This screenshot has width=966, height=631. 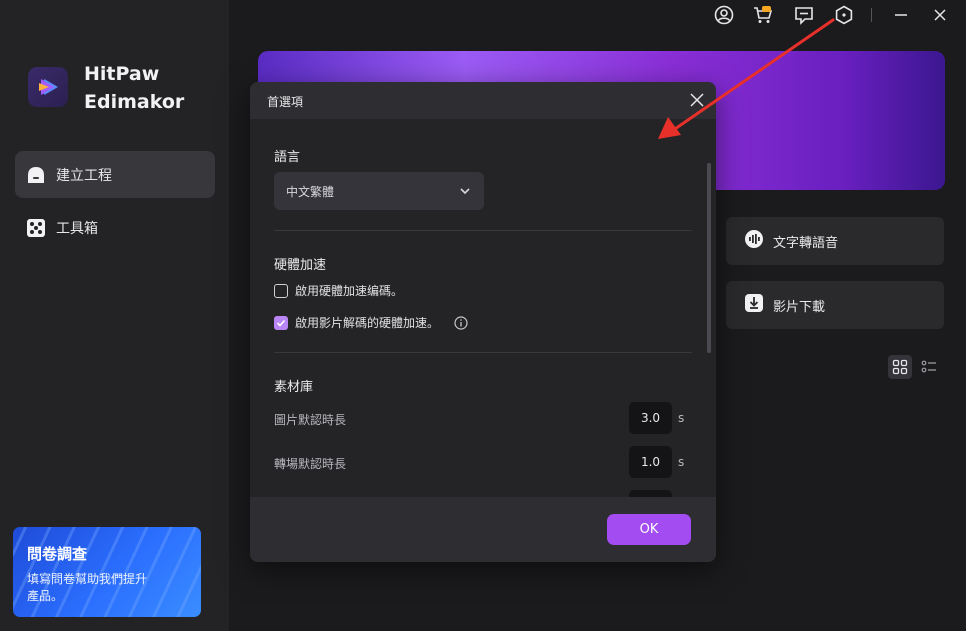 I want to click on logo-icon, so click(x=48, y=87).